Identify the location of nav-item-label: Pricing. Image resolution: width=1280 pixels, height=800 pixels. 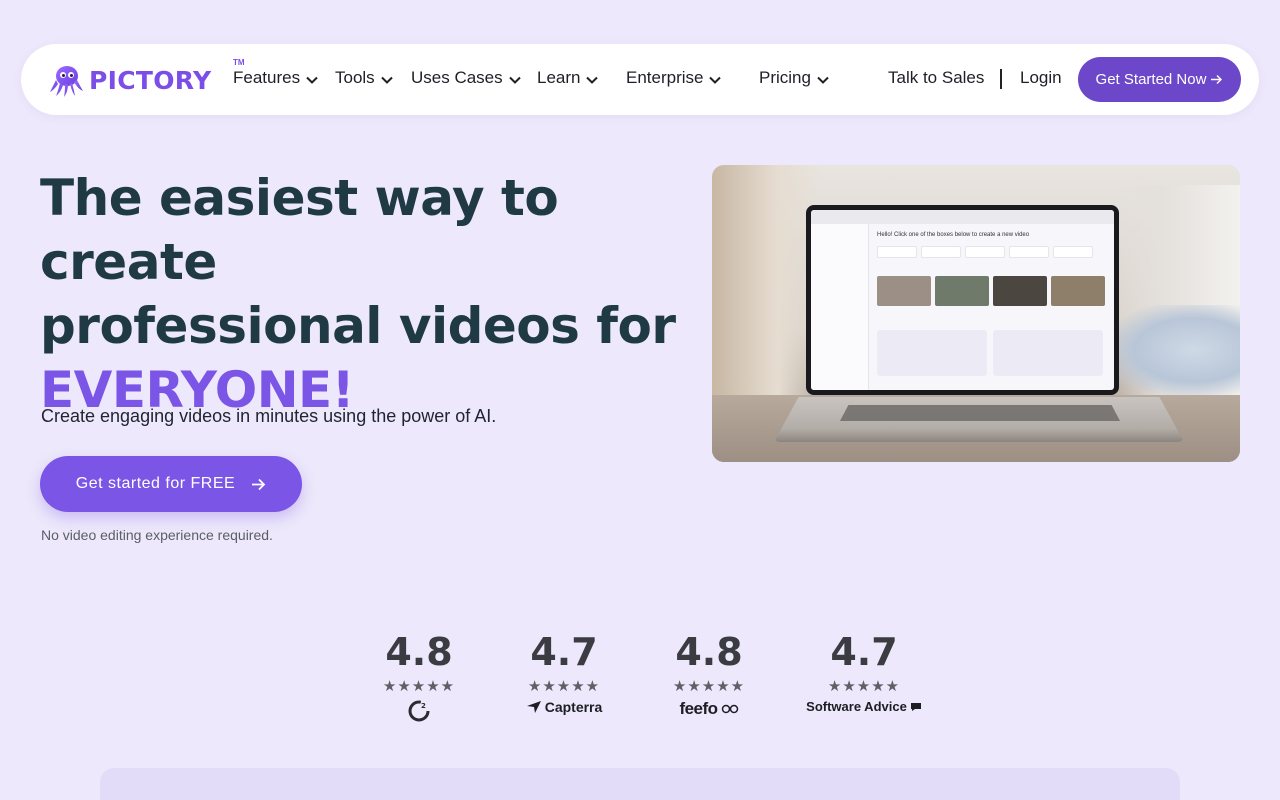
(785, 77).